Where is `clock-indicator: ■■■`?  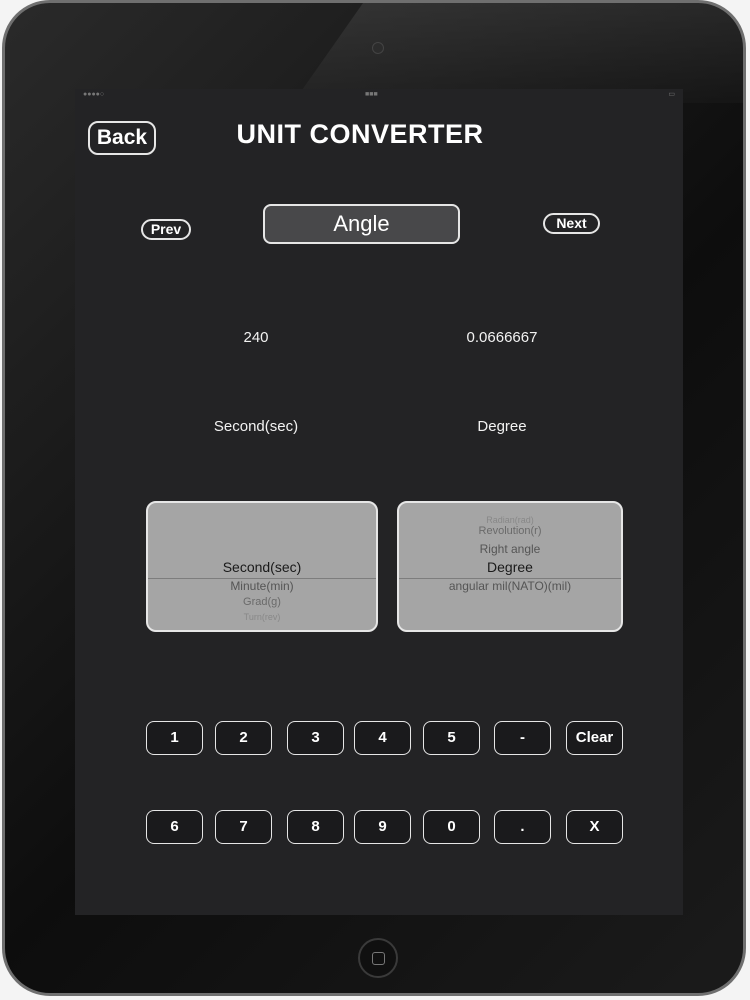
clock-indicator: ■■■ is located at coordinates (371, 94).